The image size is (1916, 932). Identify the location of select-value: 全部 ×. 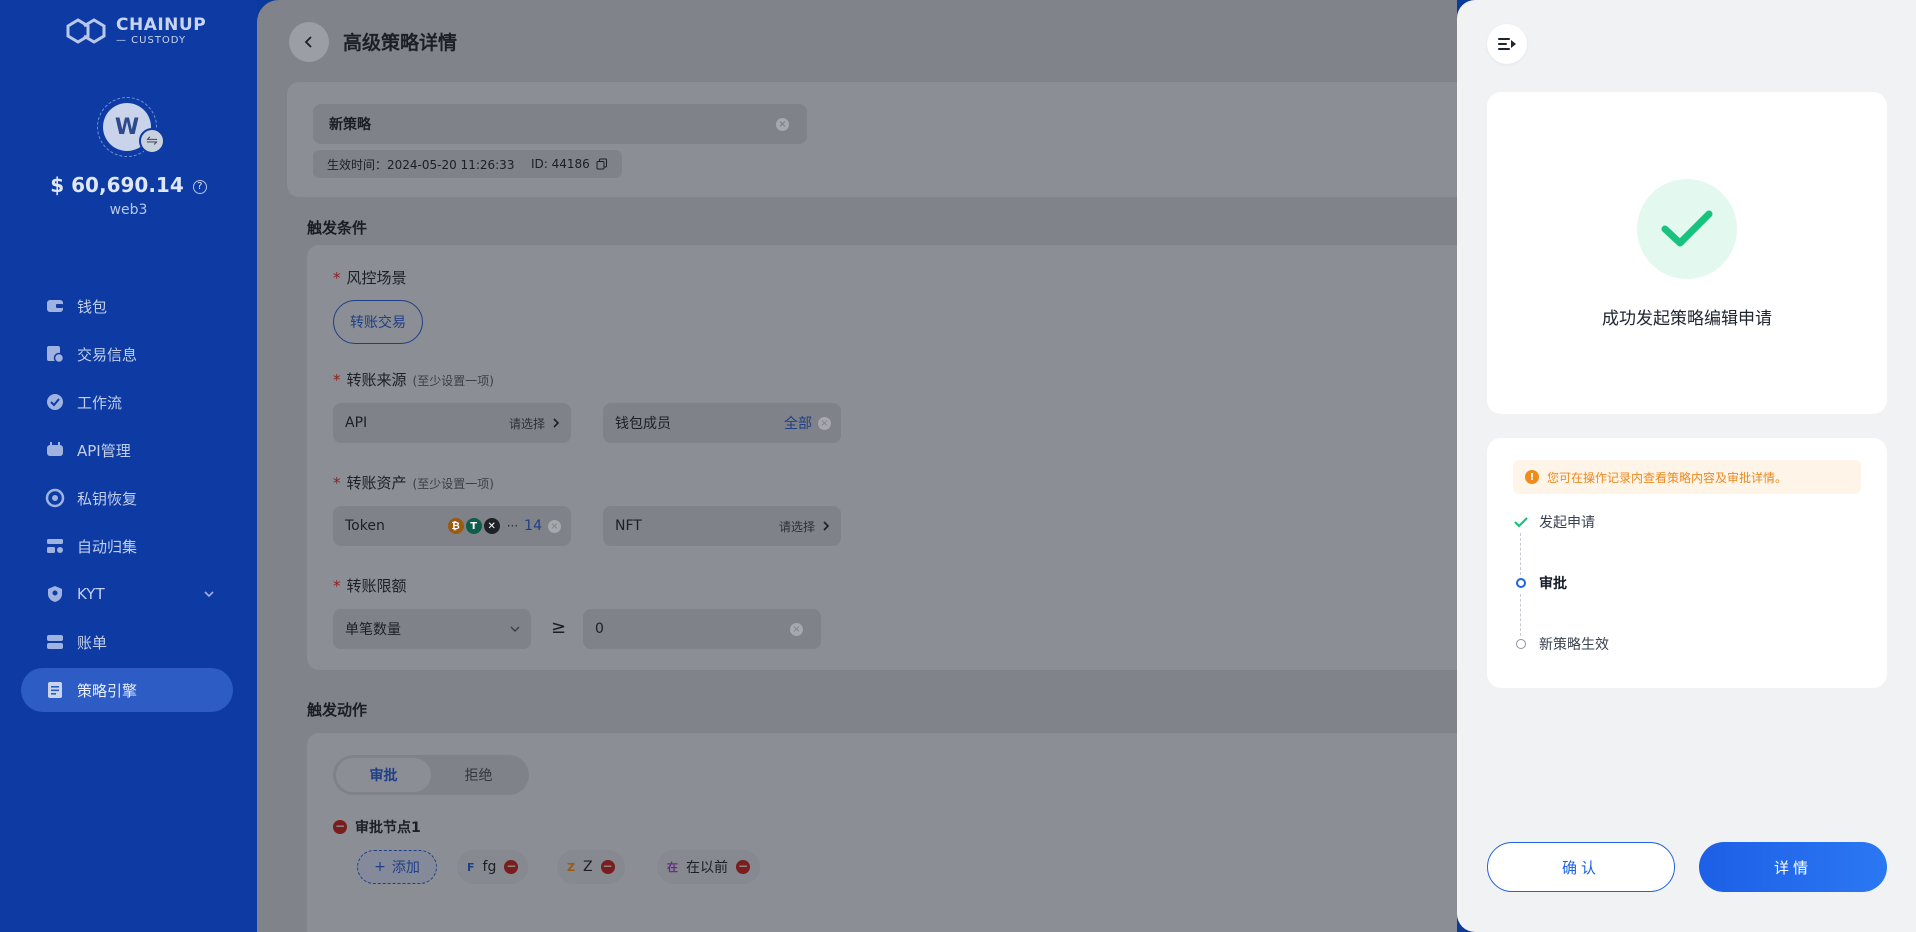
(807, 423).